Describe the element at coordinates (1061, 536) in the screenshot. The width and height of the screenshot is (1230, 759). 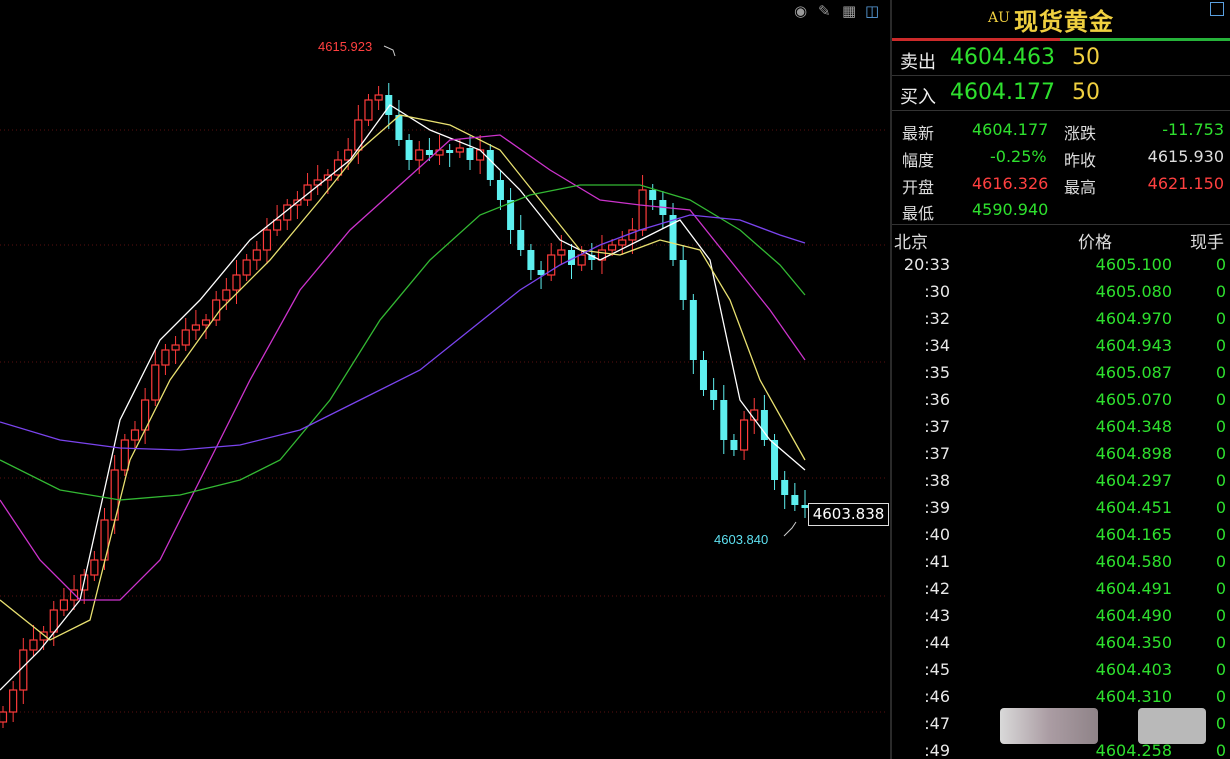
I see `tick-row: :40 4604.165 0` at that location.